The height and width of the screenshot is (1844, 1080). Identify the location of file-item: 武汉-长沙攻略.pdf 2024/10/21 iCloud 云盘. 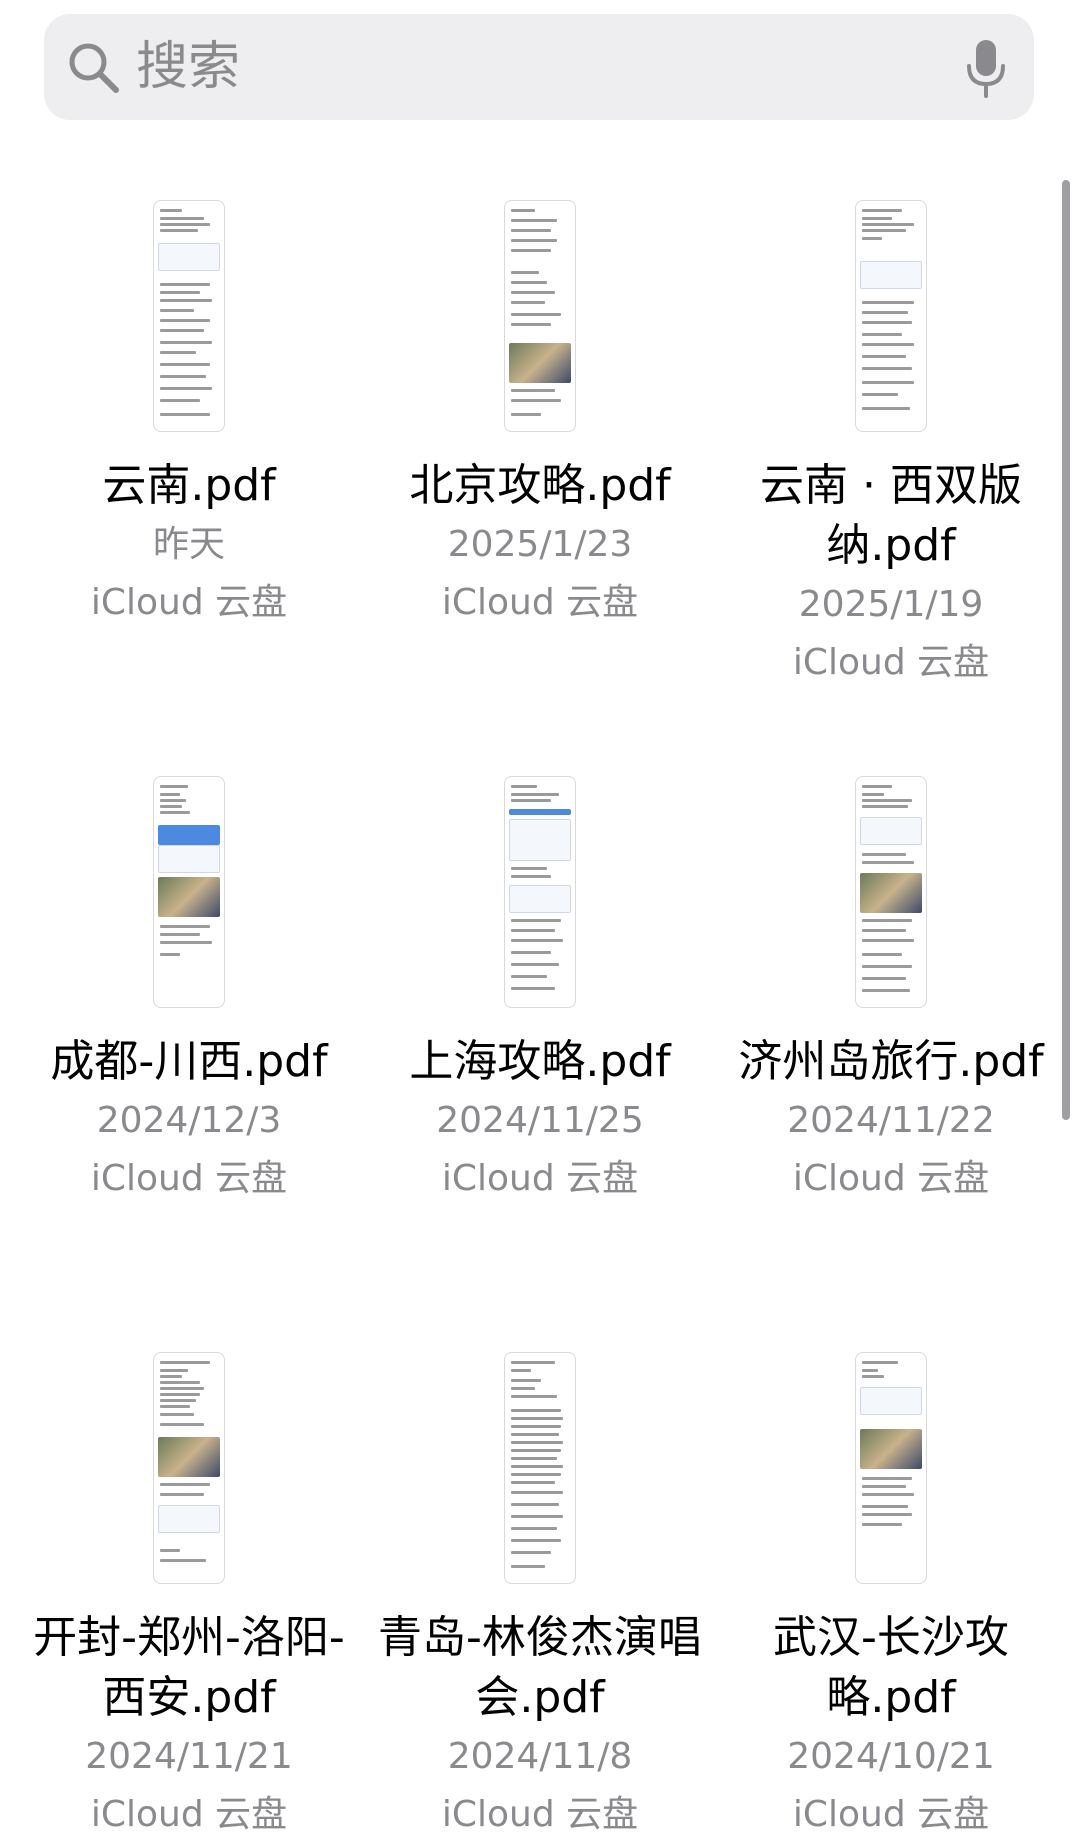
(891, 1598).